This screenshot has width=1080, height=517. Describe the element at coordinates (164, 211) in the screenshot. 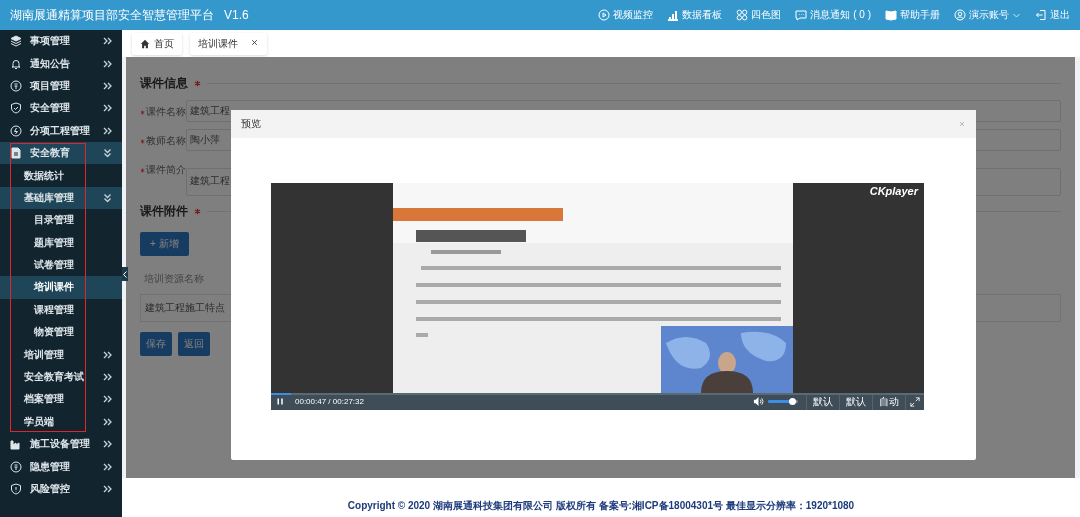

I see `section-title: 课件附件` at that location.